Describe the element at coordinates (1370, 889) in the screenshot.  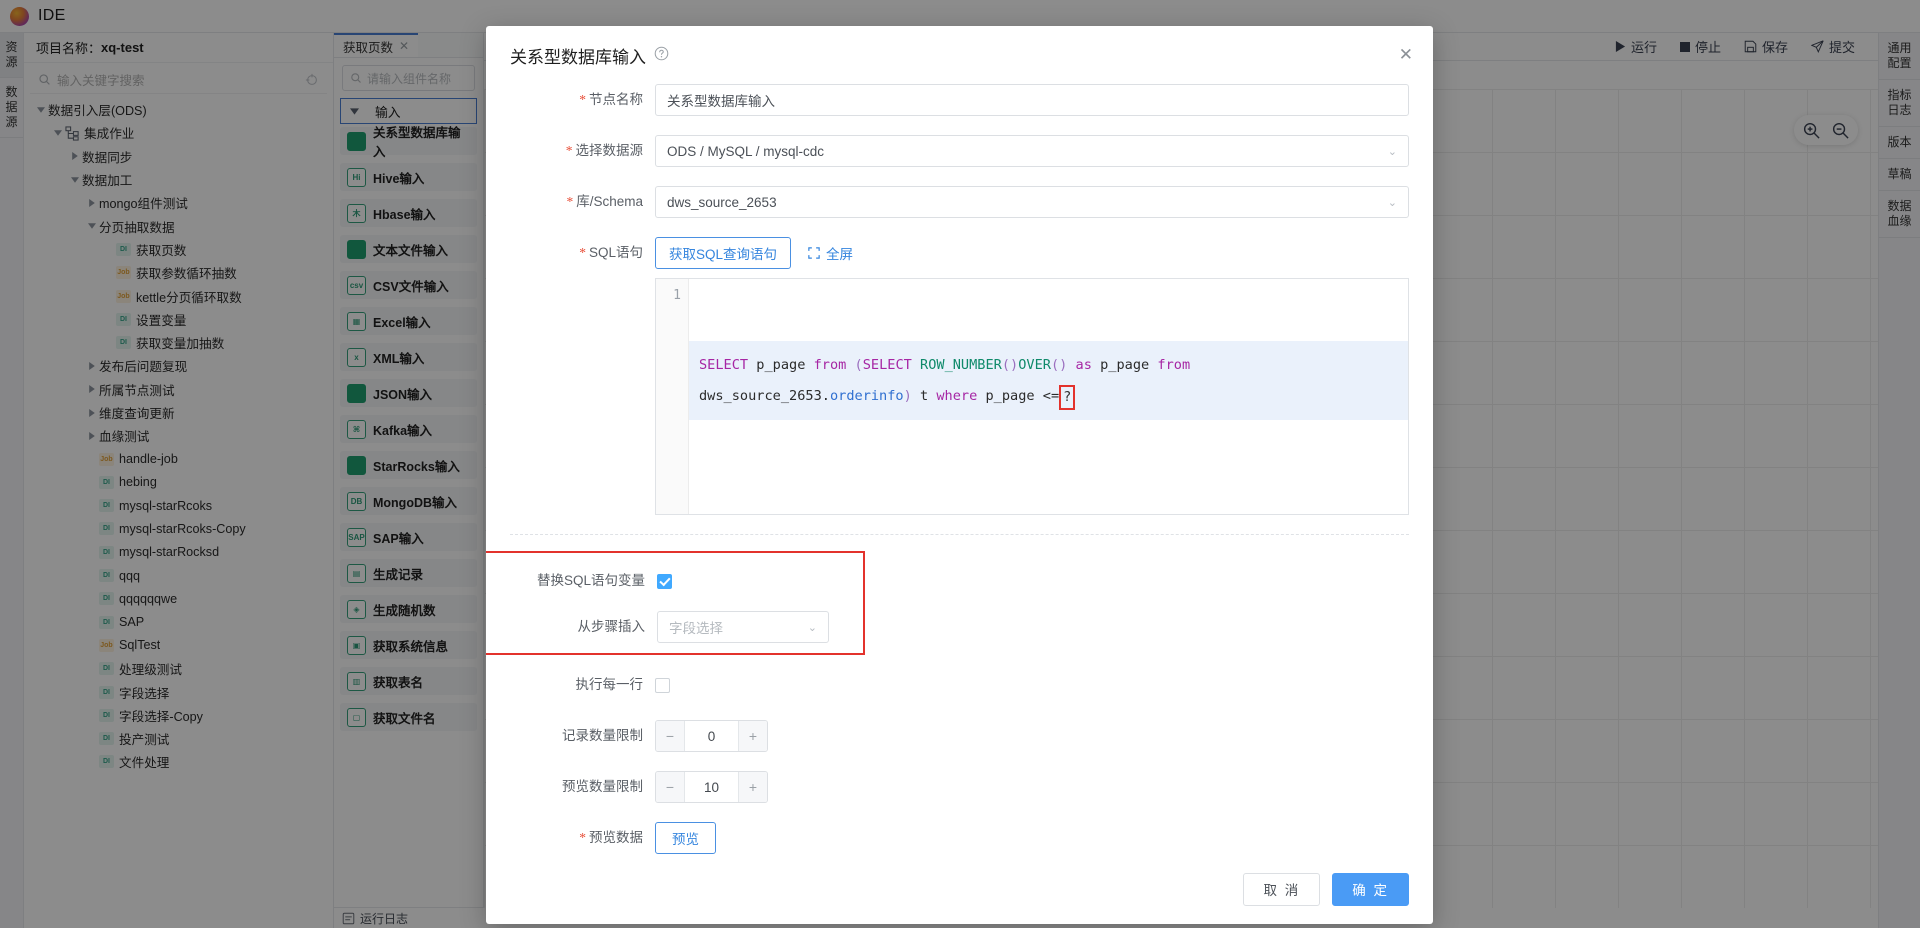
I see `confirm-button: 确 定` at that location.